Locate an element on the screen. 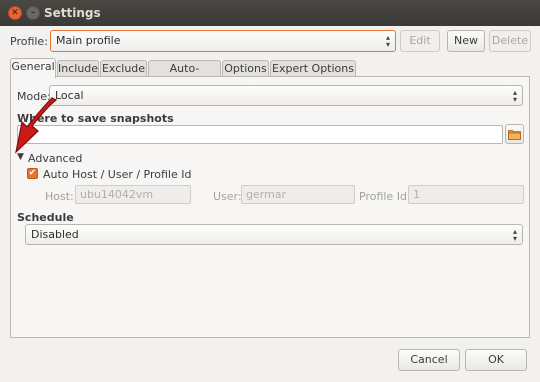 Image resolution: width=540 pixels, height=382 pixels. tab-exclude: Exclude is located at coordinates (123, 68).